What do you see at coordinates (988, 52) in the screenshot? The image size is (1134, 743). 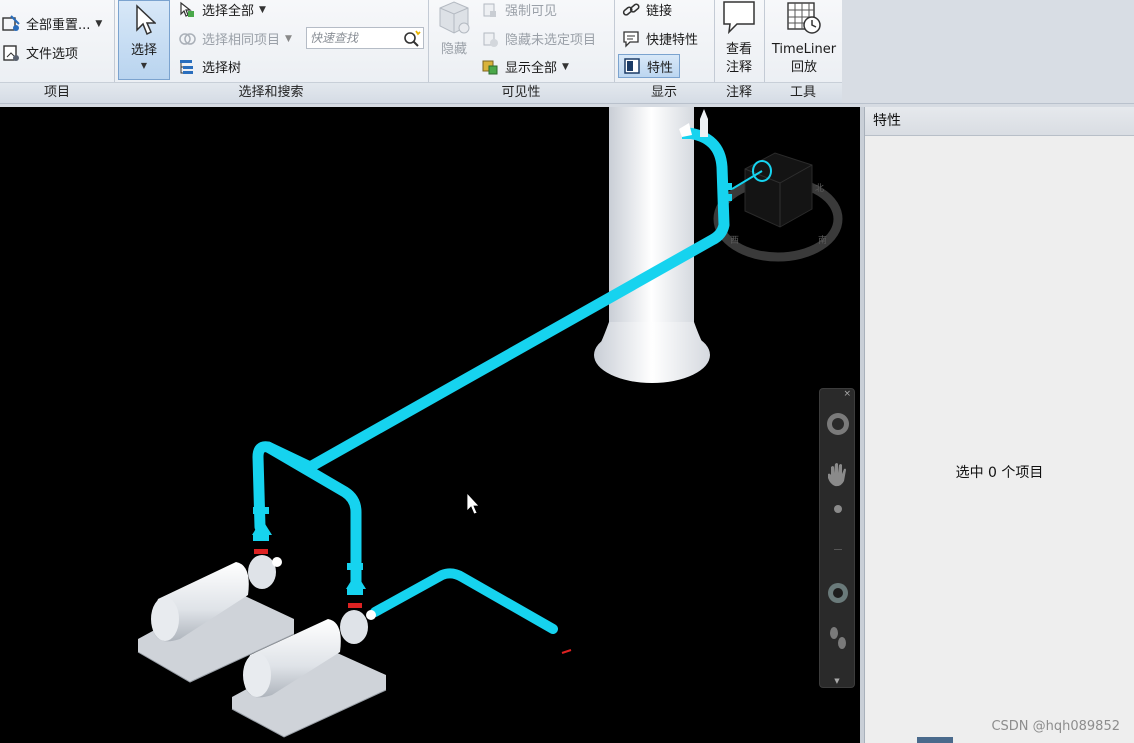 I see `ribbon-empty-area` at bounding box center [988, 52].